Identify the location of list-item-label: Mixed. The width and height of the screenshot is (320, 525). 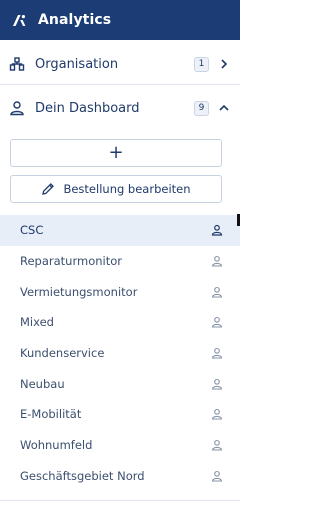
(37, 322).